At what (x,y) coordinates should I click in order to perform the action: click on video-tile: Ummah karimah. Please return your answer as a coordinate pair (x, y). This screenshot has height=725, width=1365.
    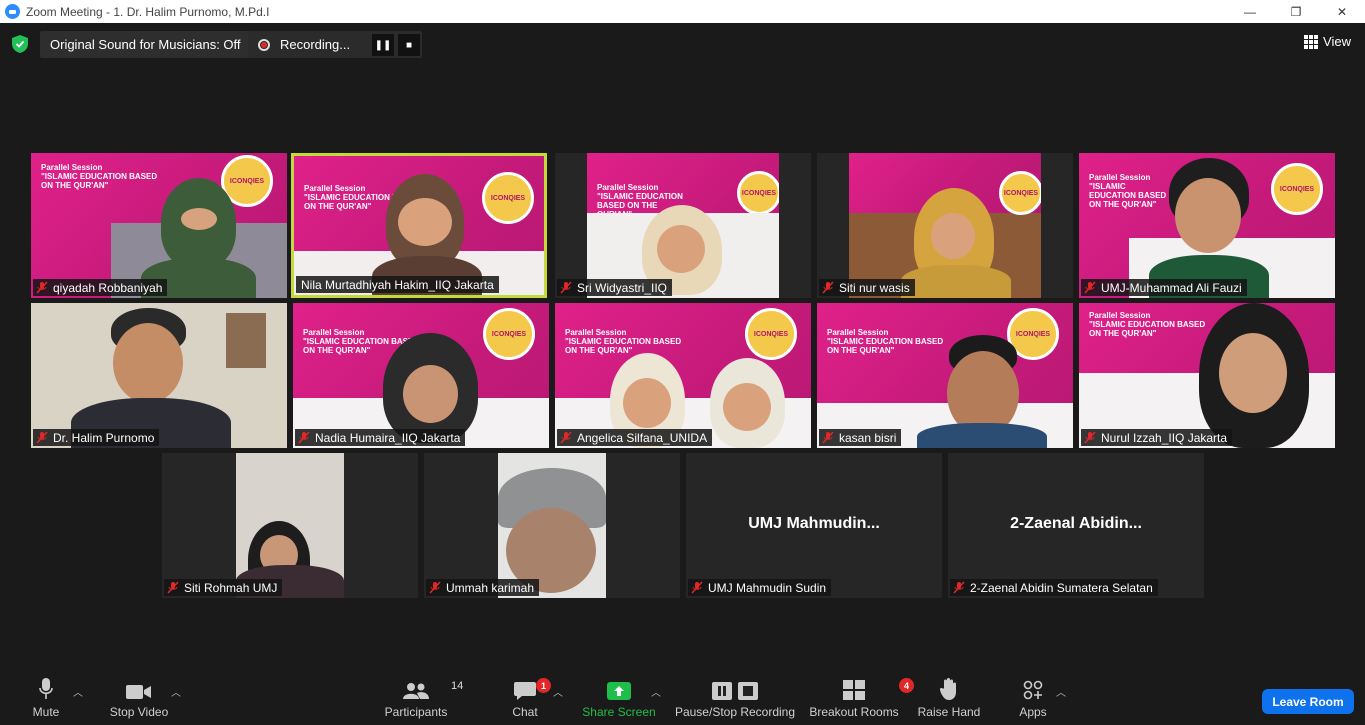
    Looking at the image, I should click on (552, 525).